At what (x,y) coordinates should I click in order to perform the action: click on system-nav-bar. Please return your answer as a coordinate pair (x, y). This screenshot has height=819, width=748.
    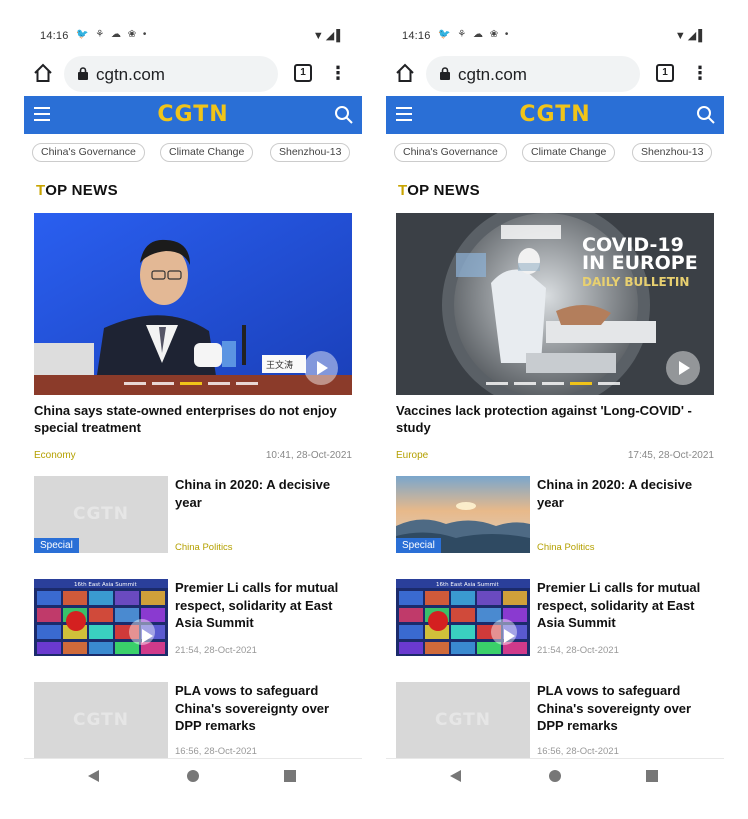
    Looking at the image, I should click on (555, 775).